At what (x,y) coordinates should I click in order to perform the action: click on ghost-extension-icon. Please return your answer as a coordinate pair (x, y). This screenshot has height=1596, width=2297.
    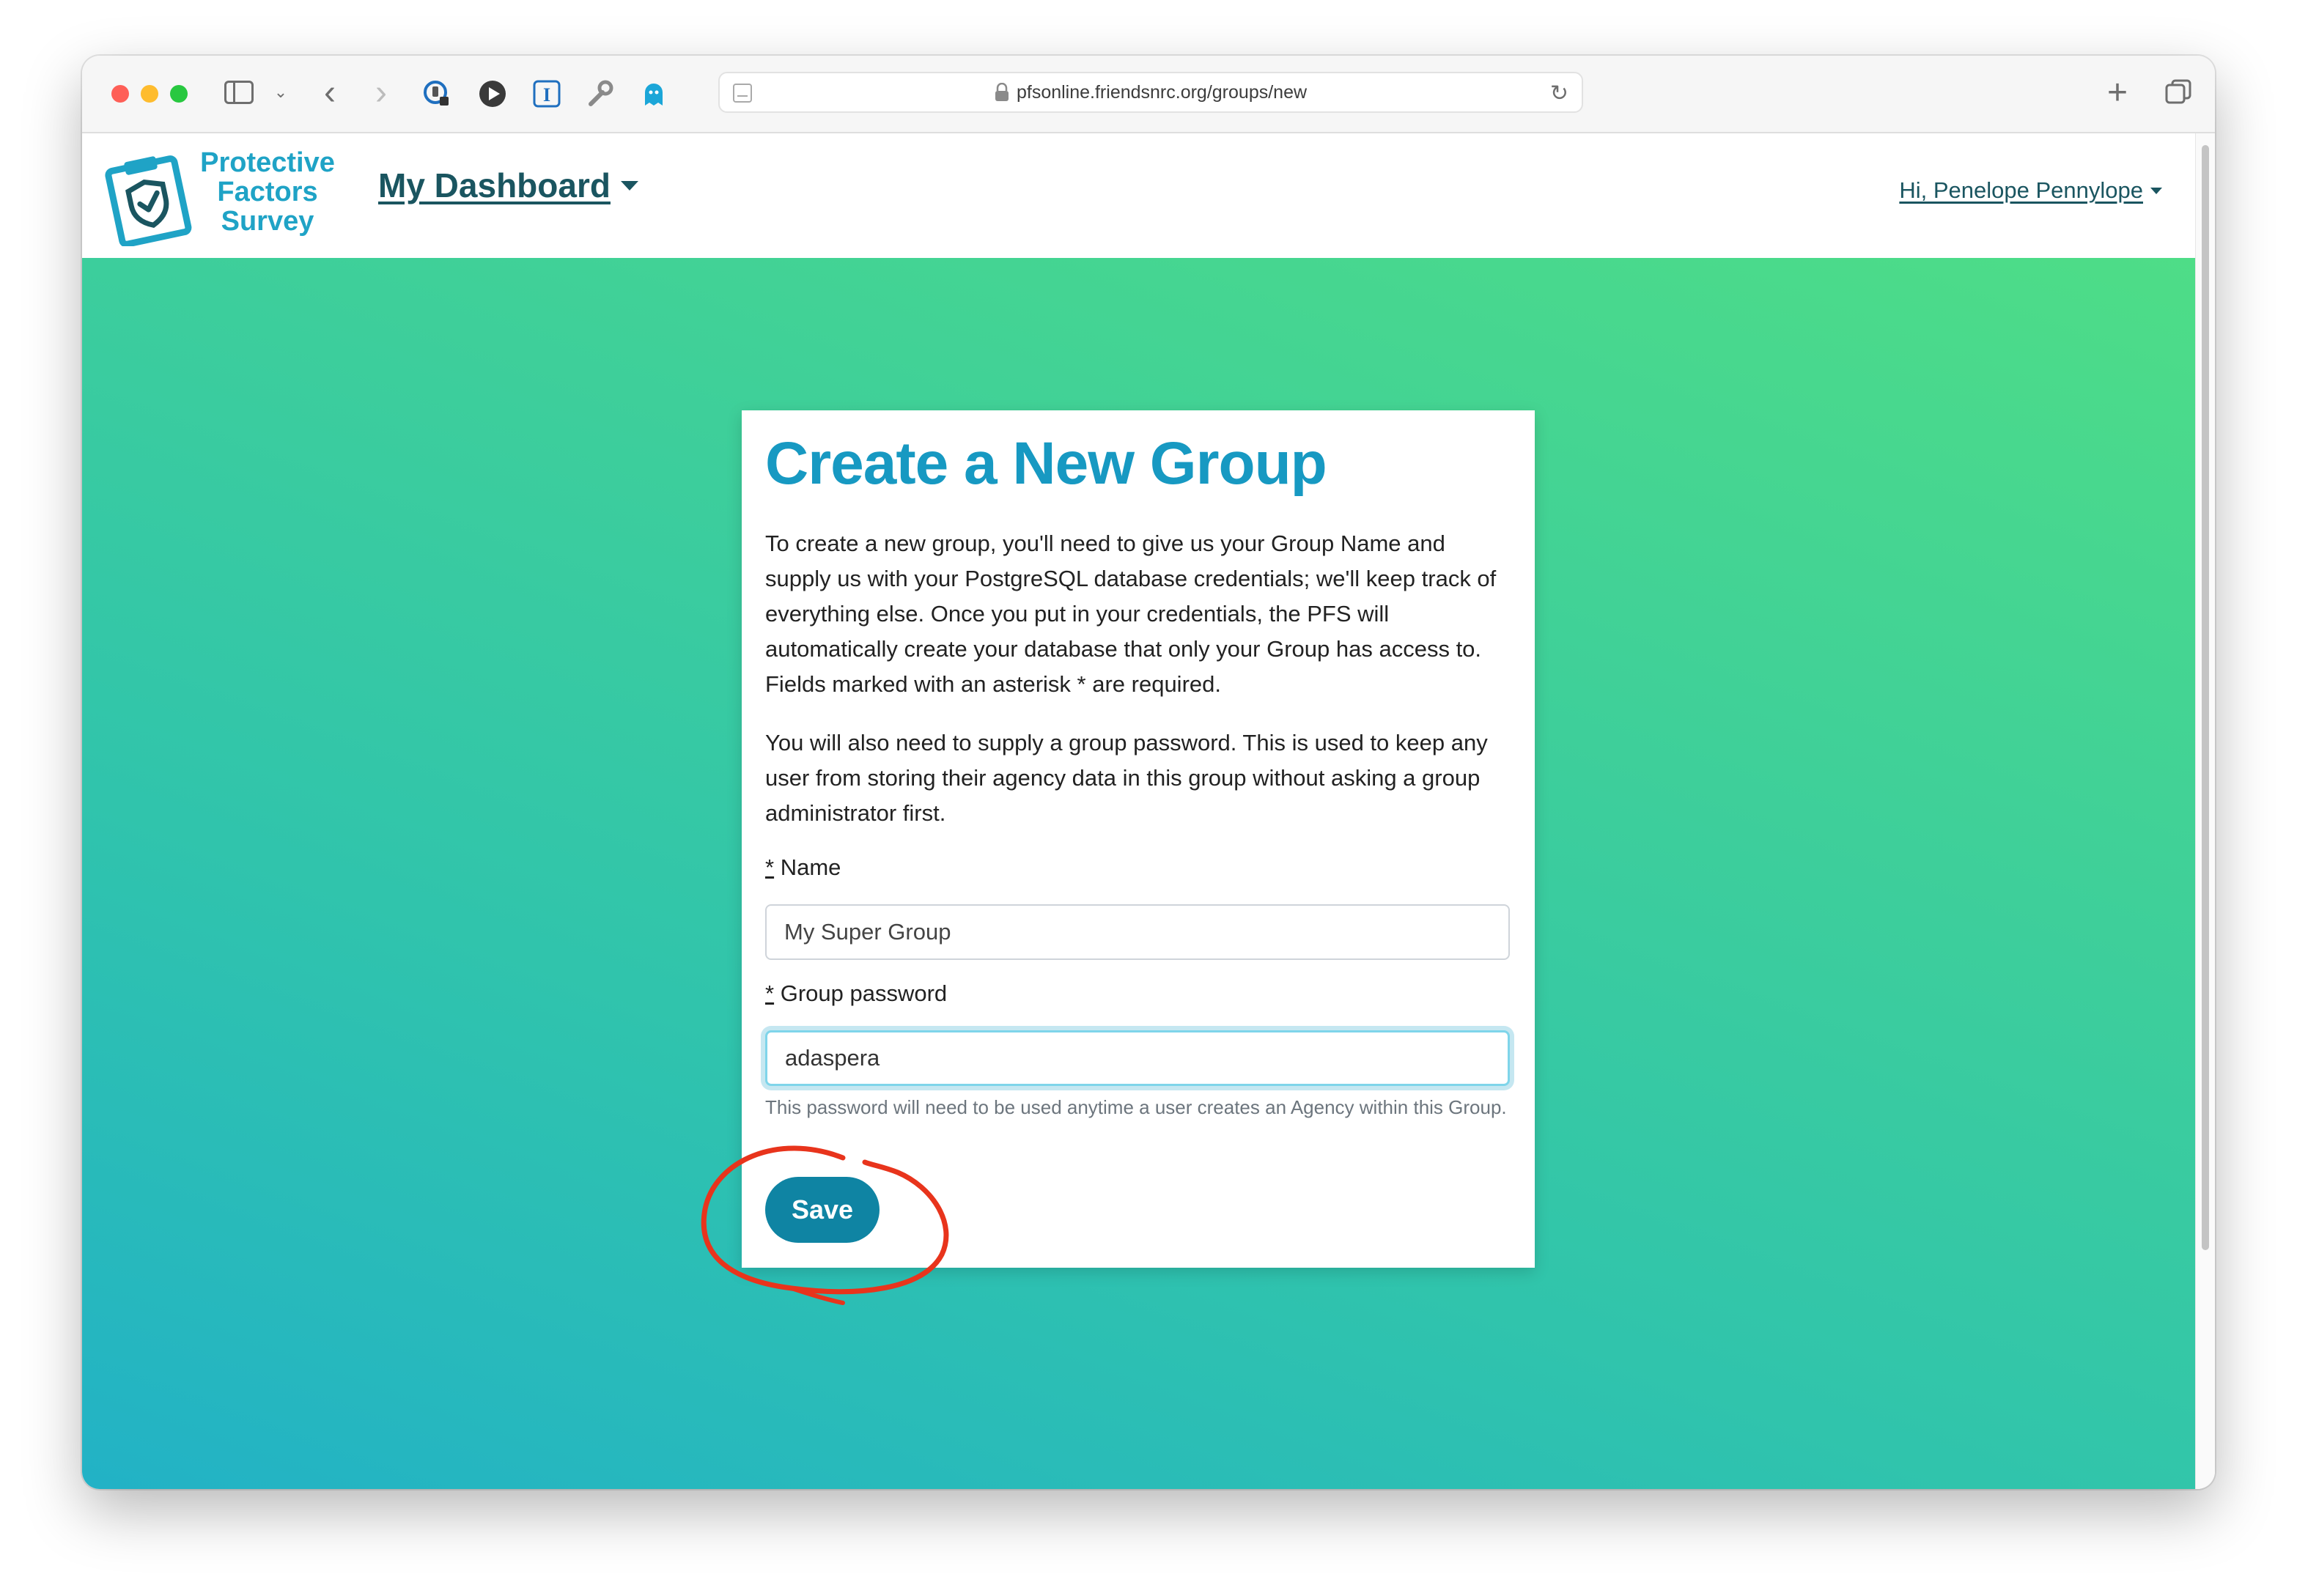
    Looking at the image, I should click on (654, 94).